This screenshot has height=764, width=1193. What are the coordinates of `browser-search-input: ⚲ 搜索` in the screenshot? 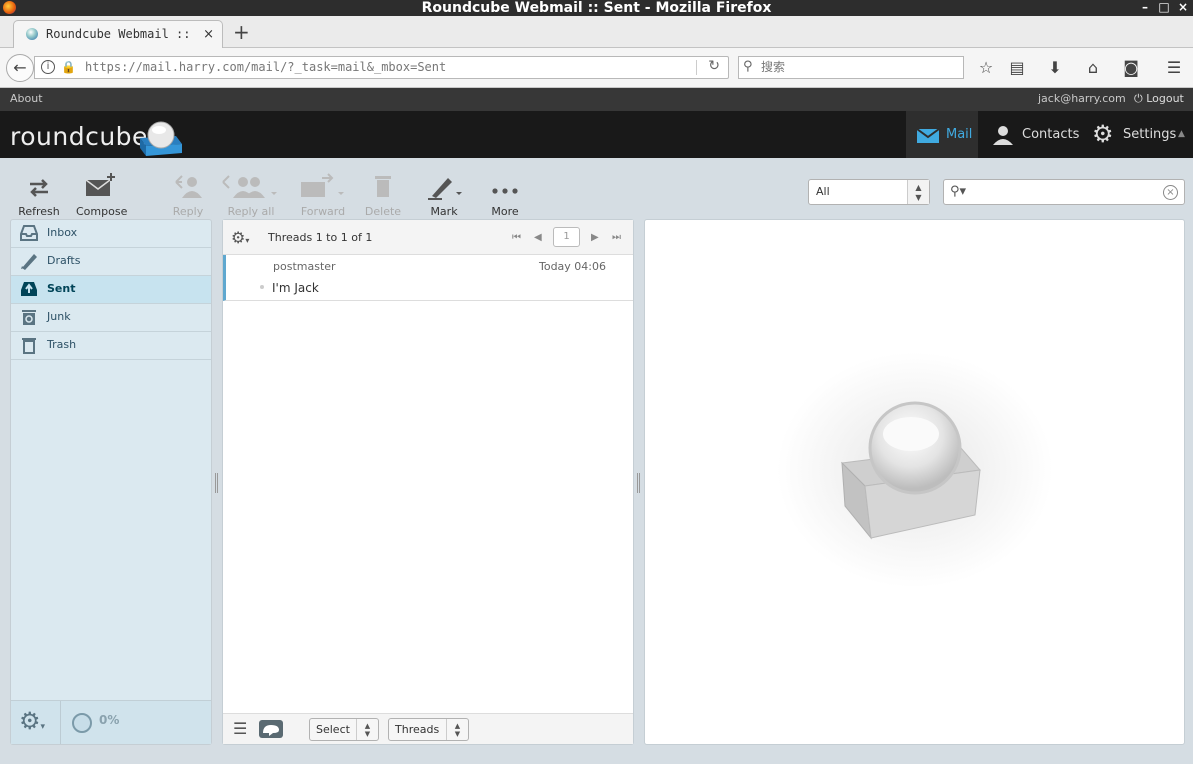 It's located at (851, 67).